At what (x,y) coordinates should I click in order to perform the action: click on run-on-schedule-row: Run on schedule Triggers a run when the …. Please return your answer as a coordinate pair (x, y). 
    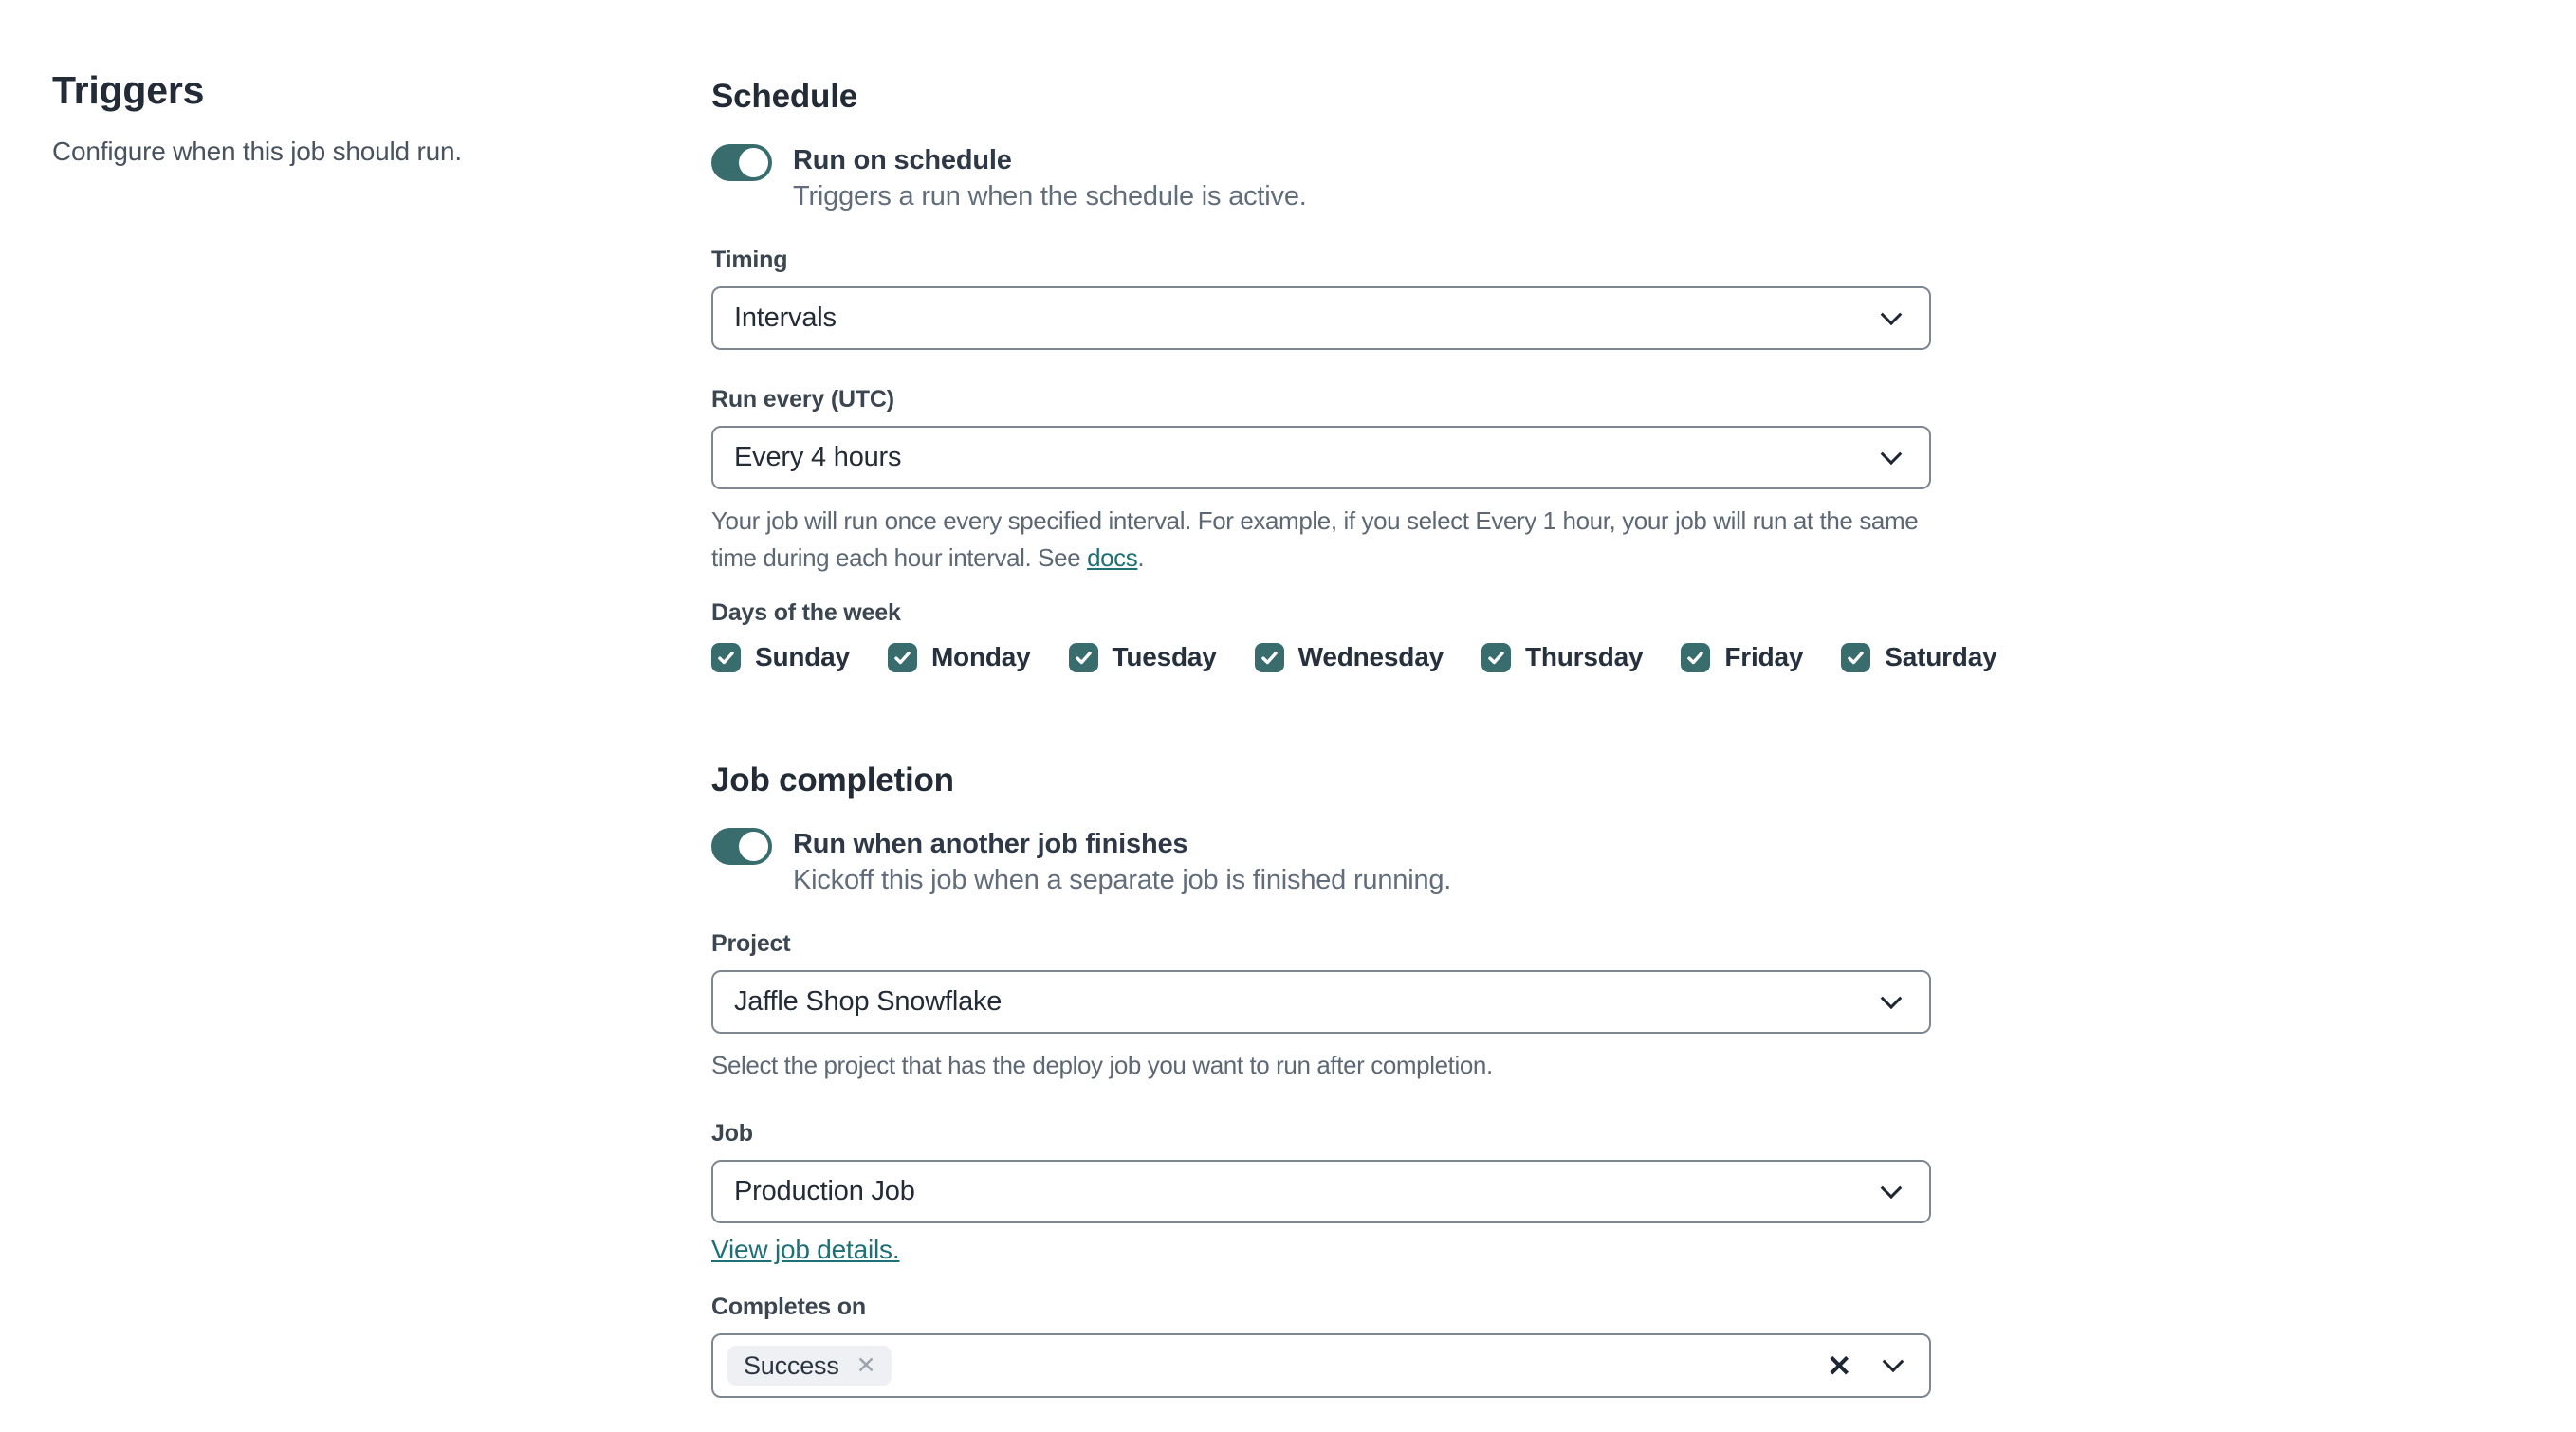
    Looking at the image, I should click on (1321, 178).